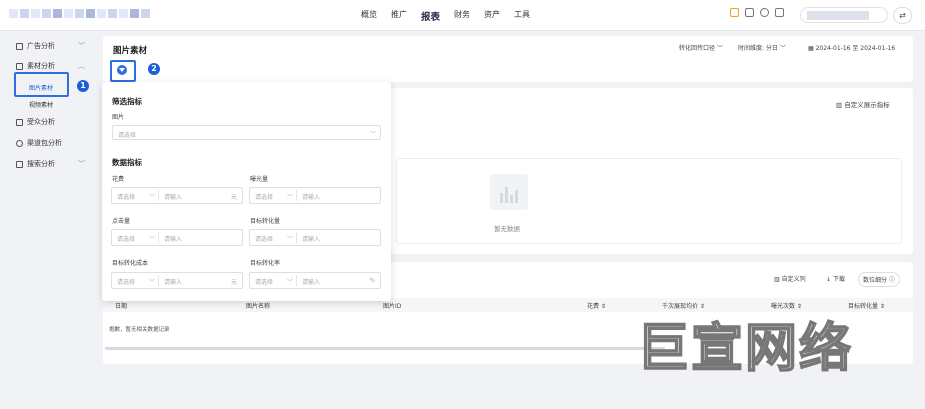 The image size is (925, 409). What do you see at coordinates (835, 278) in the screenshot?
I see `download-button: ↓ 下载` at bounding box center [835, 278].